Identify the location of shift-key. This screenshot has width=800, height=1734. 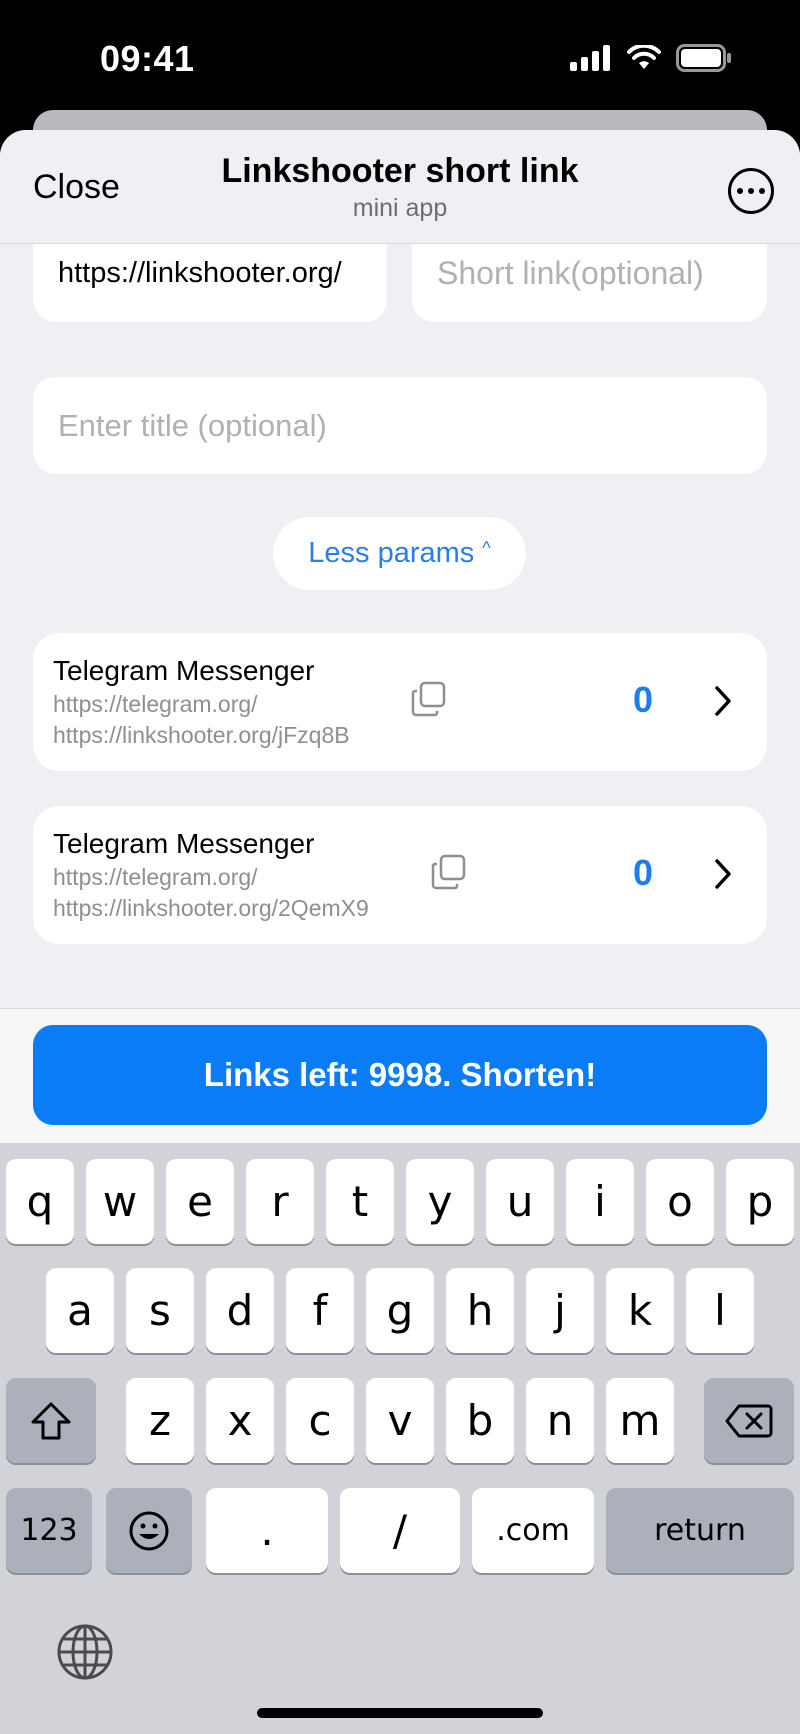
(51, 1420).